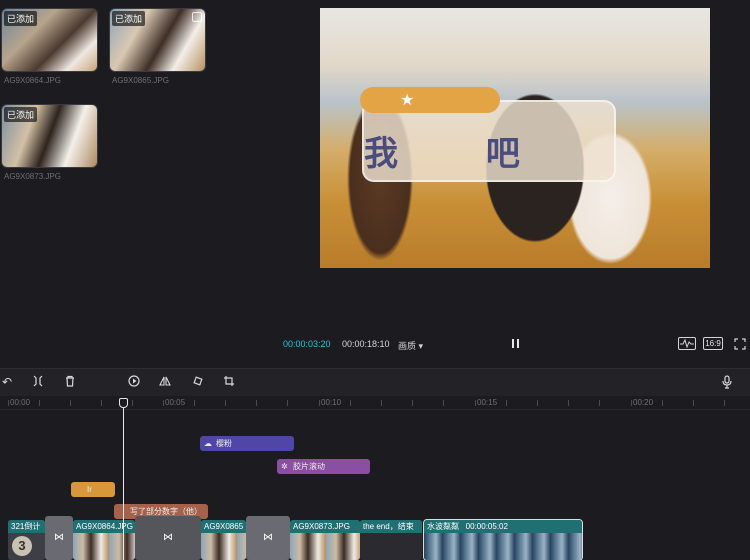 This screenshot has height=560, width=750. What do you see at coordinates (140, 80) in the screenshot?
I see `media-filename: AG9X0865.JPG` at bounding box center [140, 80].